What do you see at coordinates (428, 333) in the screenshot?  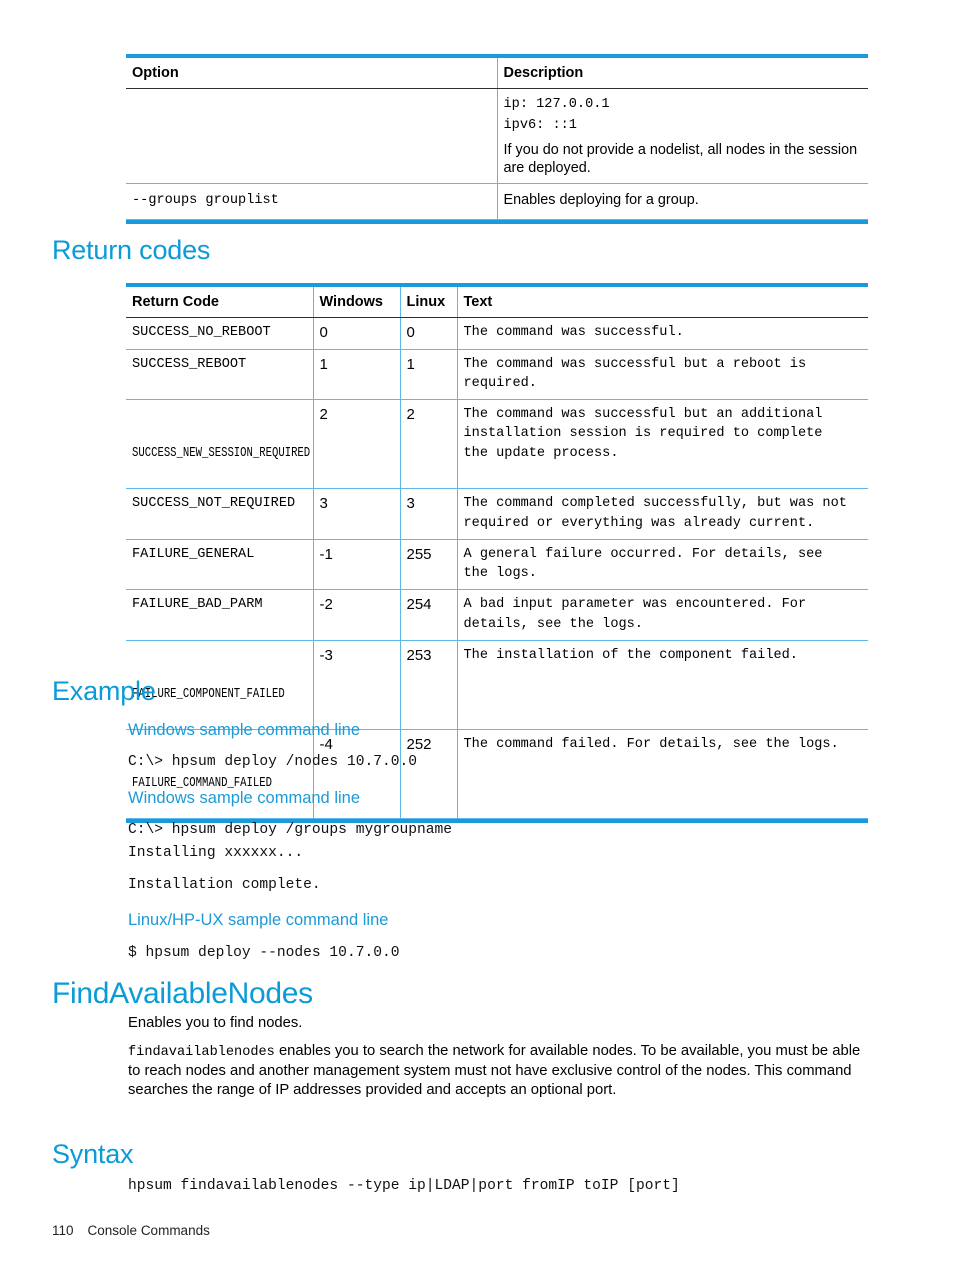 I see `linux-value-cell: 0` at bounding box center [428, 333].